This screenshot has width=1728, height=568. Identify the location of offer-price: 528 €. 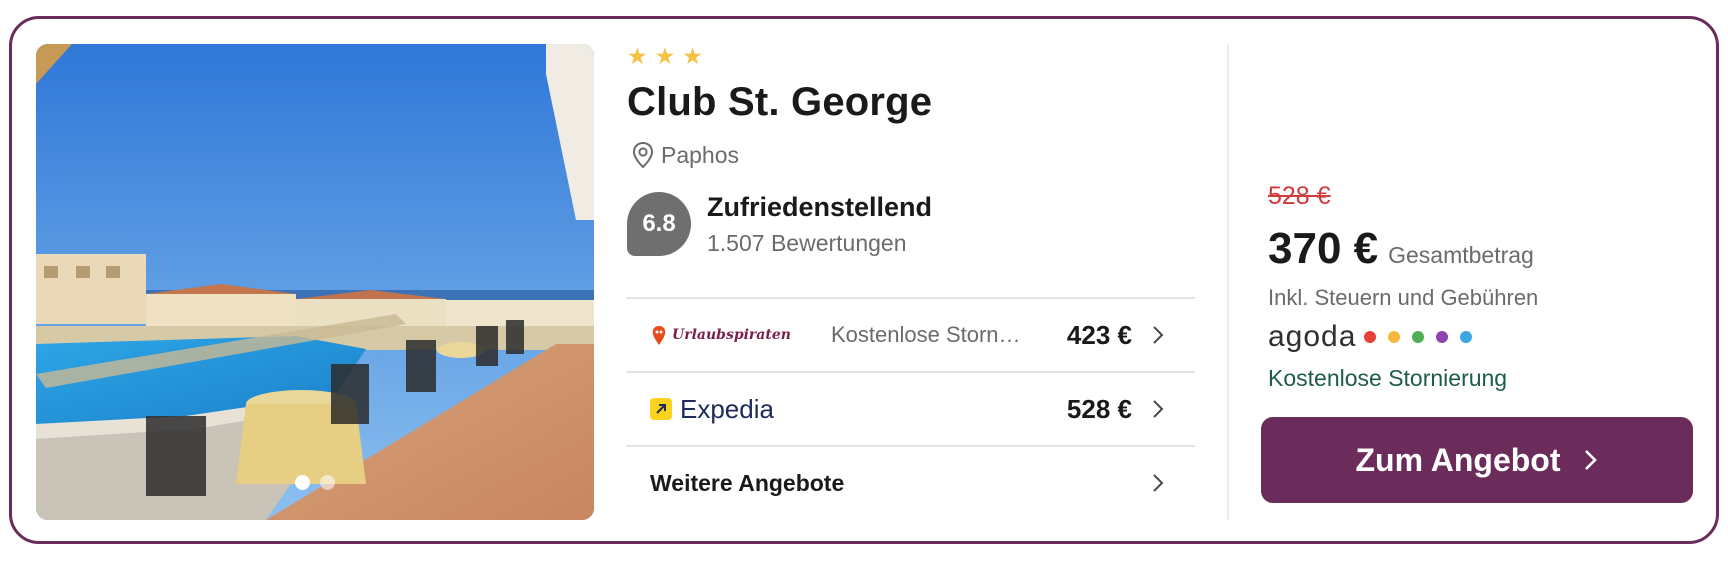
(1099, 408).